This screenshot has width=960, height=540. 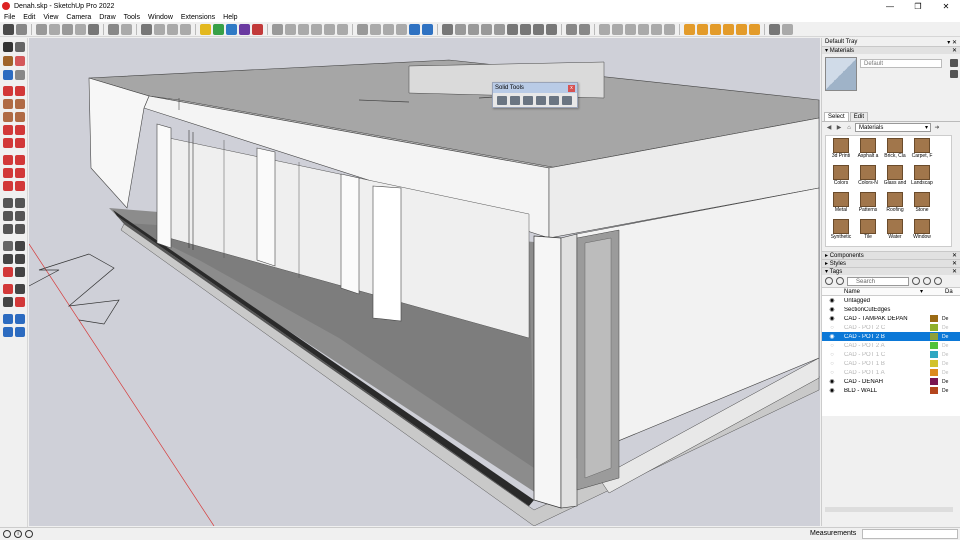 I want to click on material-folder: Patterns, so click(x=868, y=205).